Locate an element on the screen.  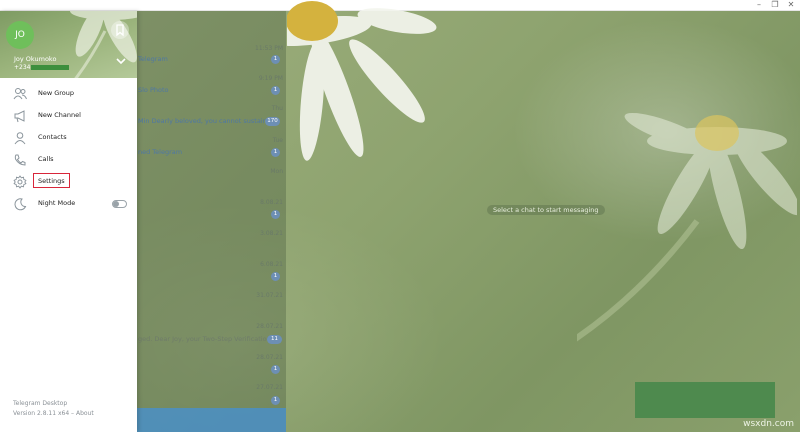
account-phone: +234 is located at coordinates (42, 67).